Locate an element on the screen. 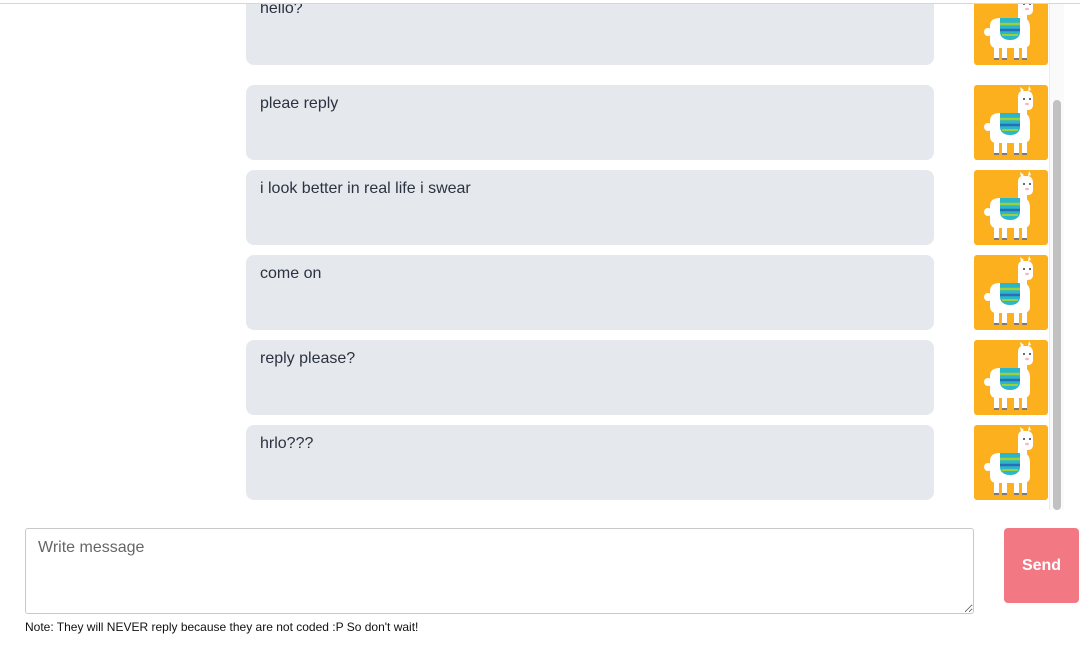  message-input is located at coordinates (499, 571).